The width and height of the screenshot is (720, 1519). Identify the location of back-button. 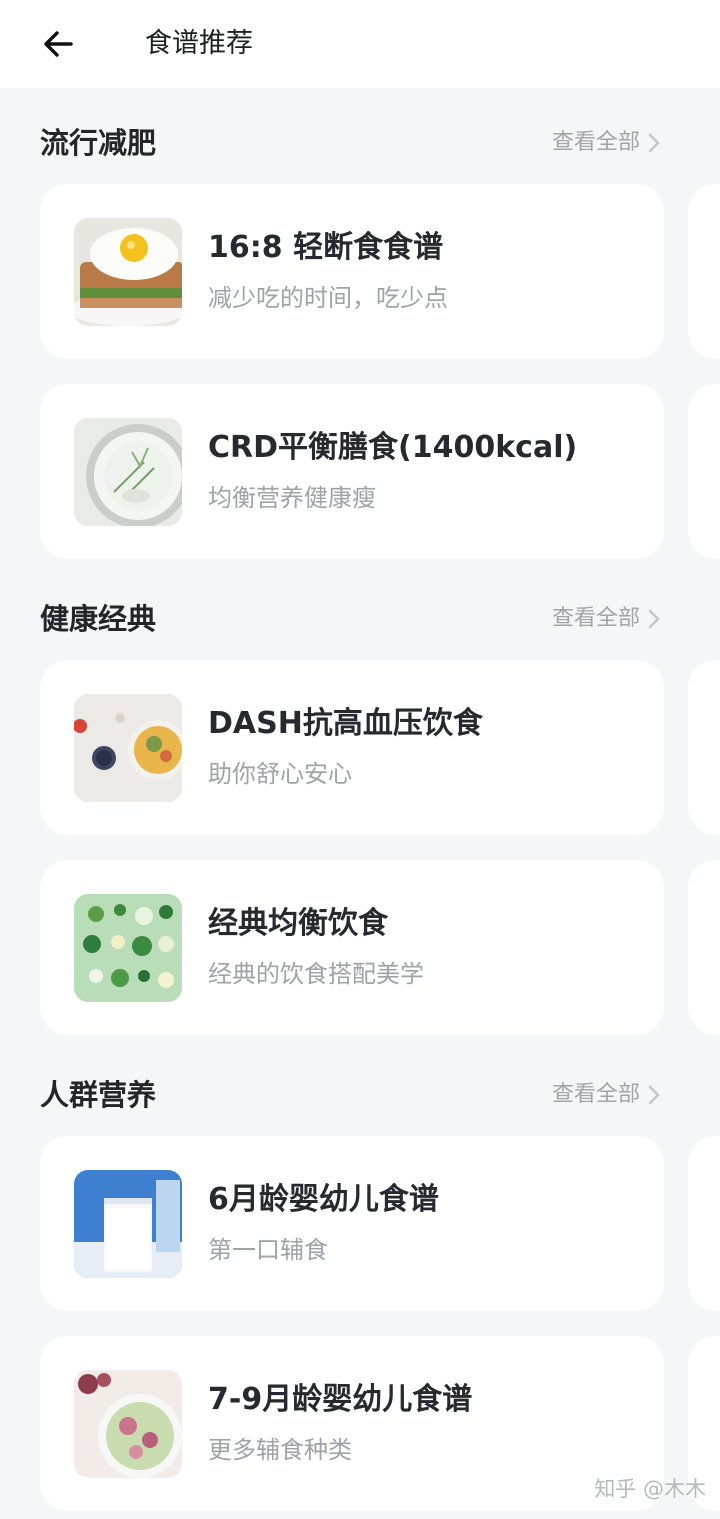
(58, 44).